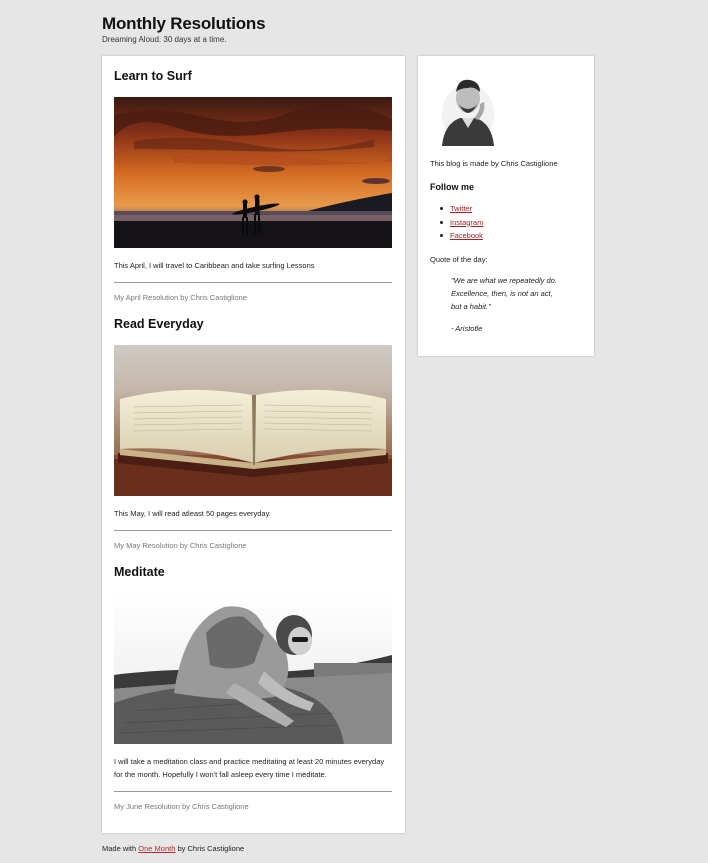 This screenshot has width=708, height=863. I want to click on follow-heading: Follow me, so click(452, 187).